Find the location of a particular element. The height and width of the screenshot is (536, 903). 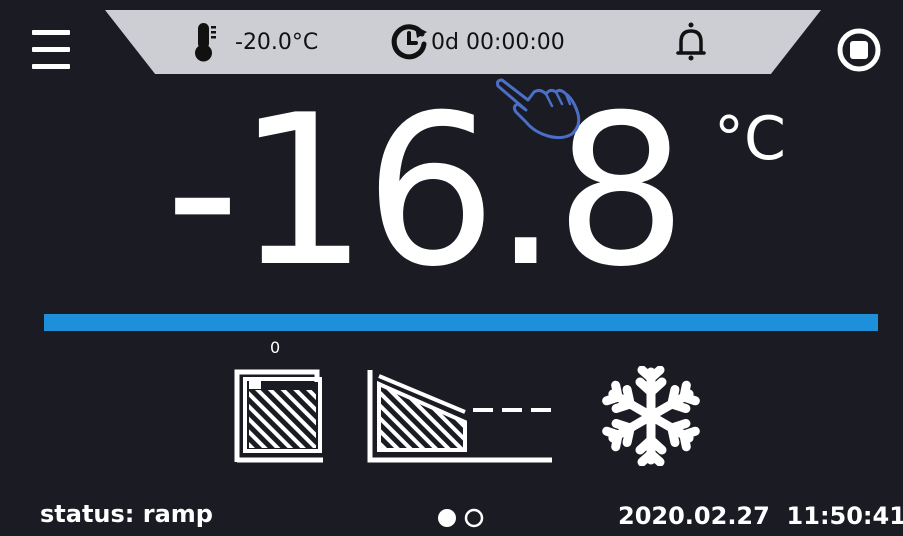

setpoint-temp: -20.0°C is located at coordinates (255, 42).